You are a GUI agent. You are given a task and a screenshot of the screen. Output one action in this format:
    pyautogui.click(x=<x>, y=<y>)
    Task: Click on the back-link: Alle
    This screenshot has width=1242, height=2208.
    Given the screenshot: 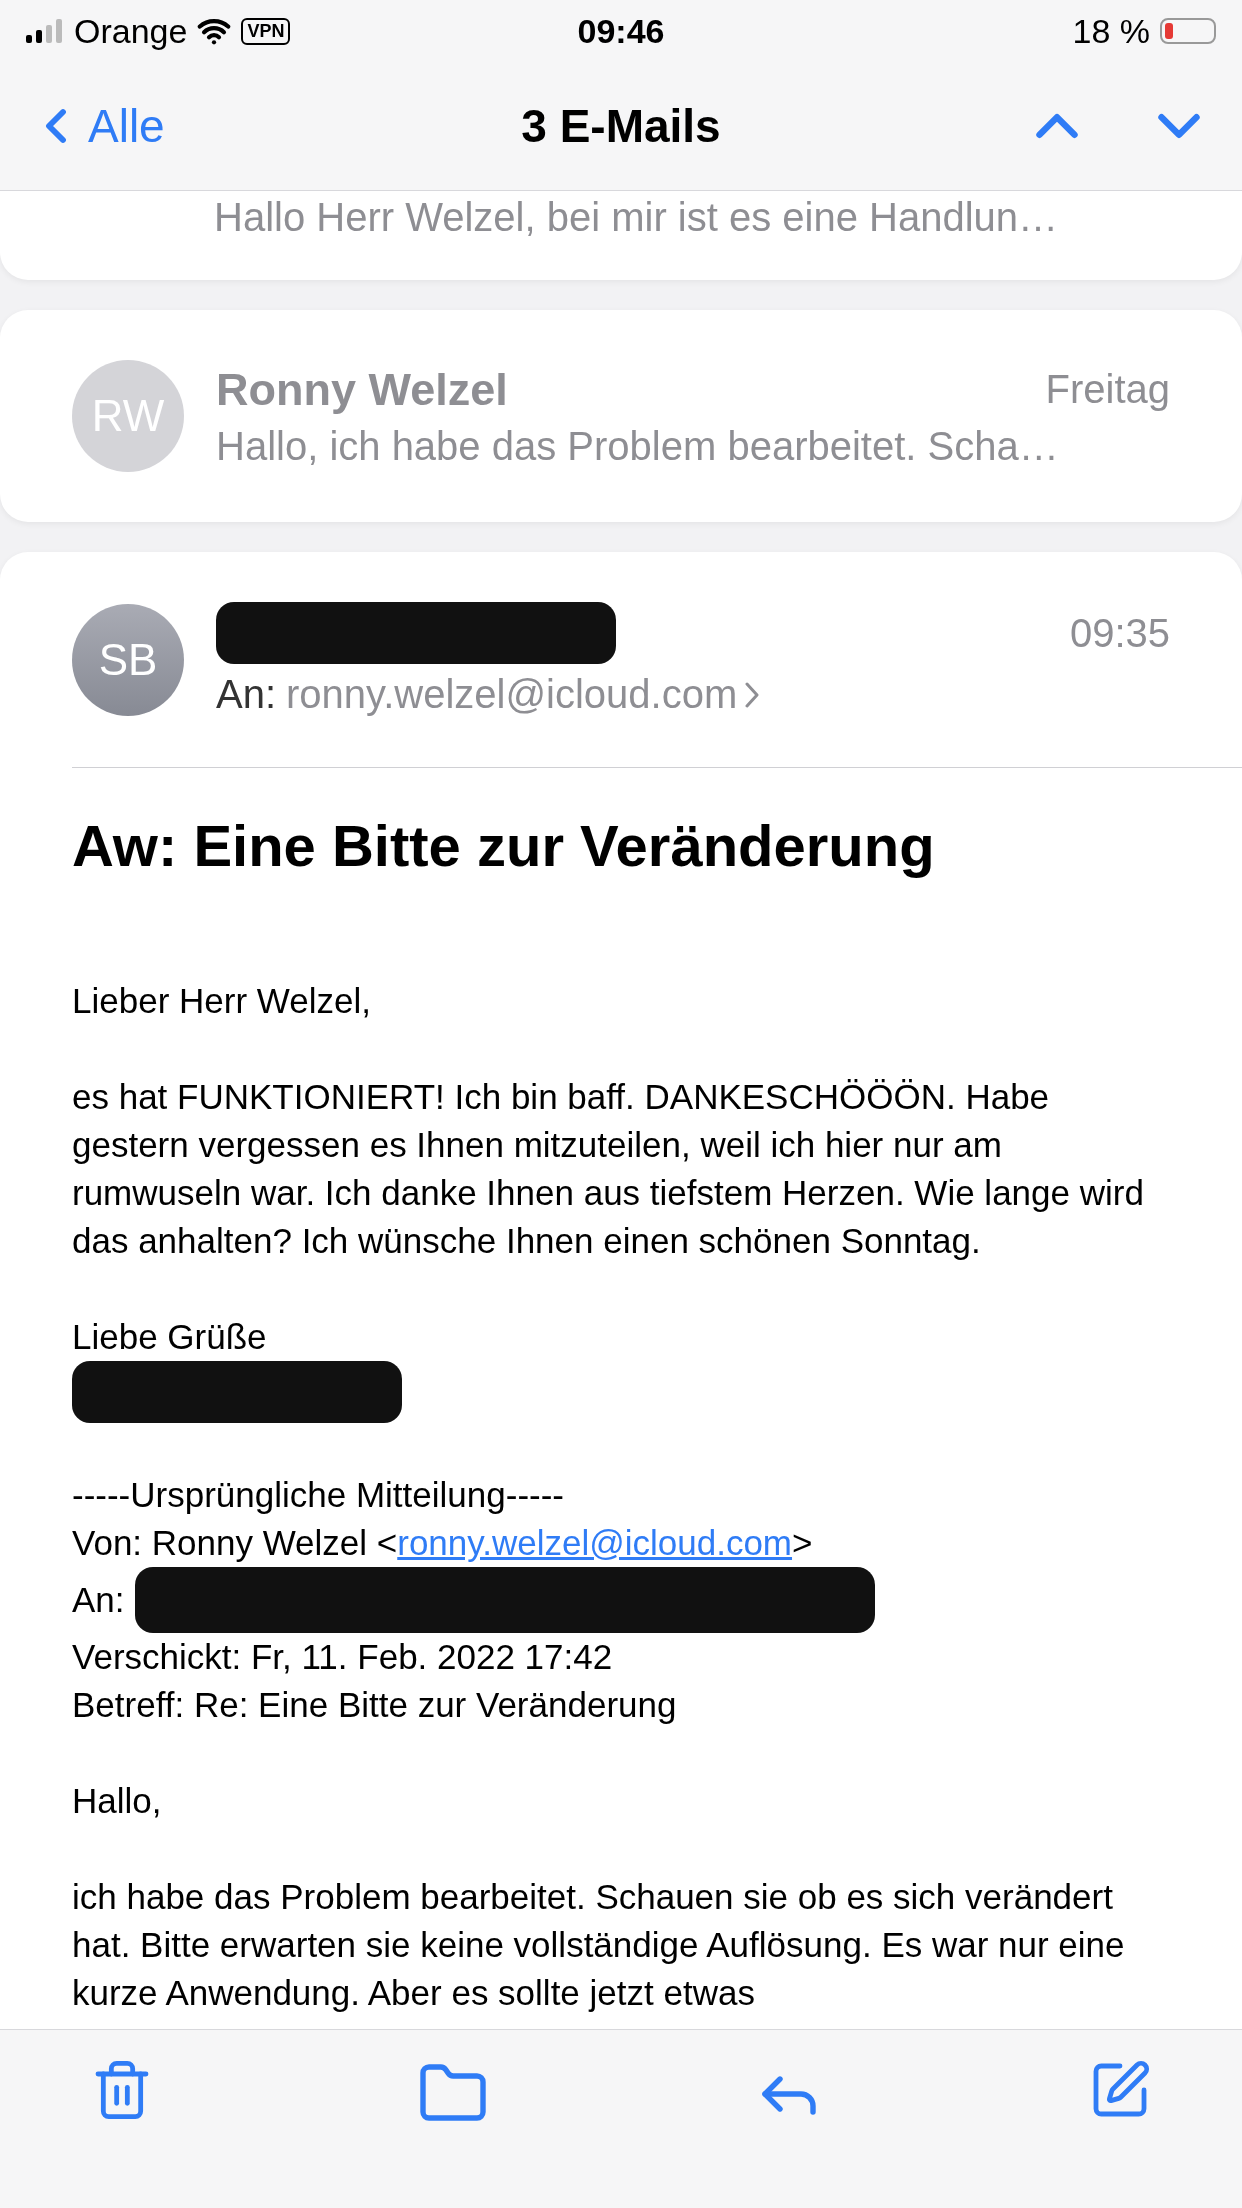 What is the action you would take?
    pyautogui.click(x=275, y=126)
    